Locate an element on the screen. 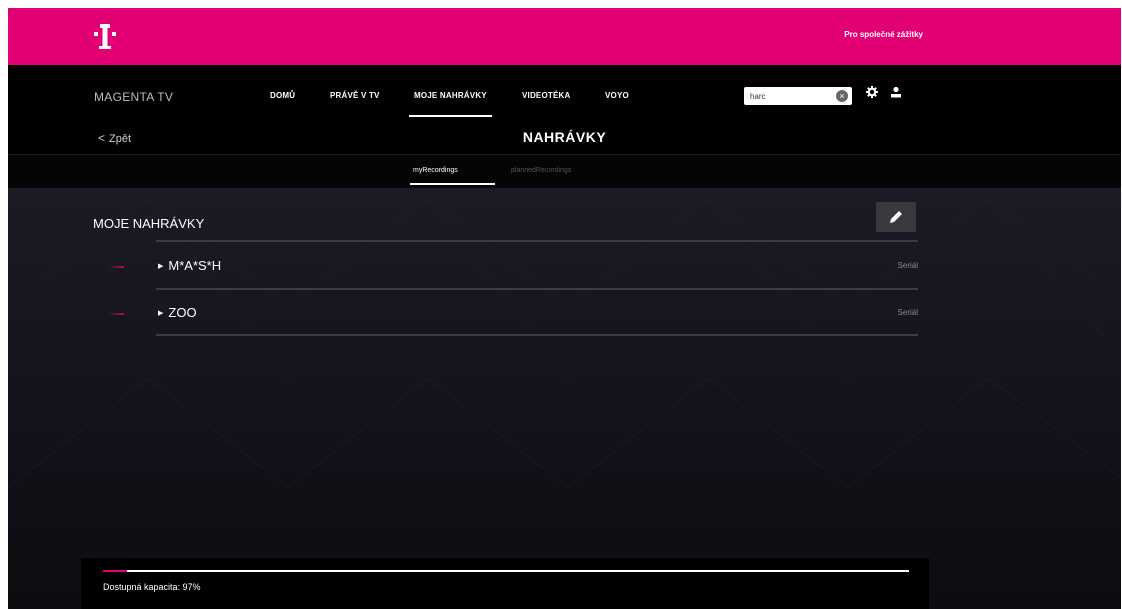 The height and width of the screenshot is (609, 1122). list-divider-top is located at coordinates (537, 241).